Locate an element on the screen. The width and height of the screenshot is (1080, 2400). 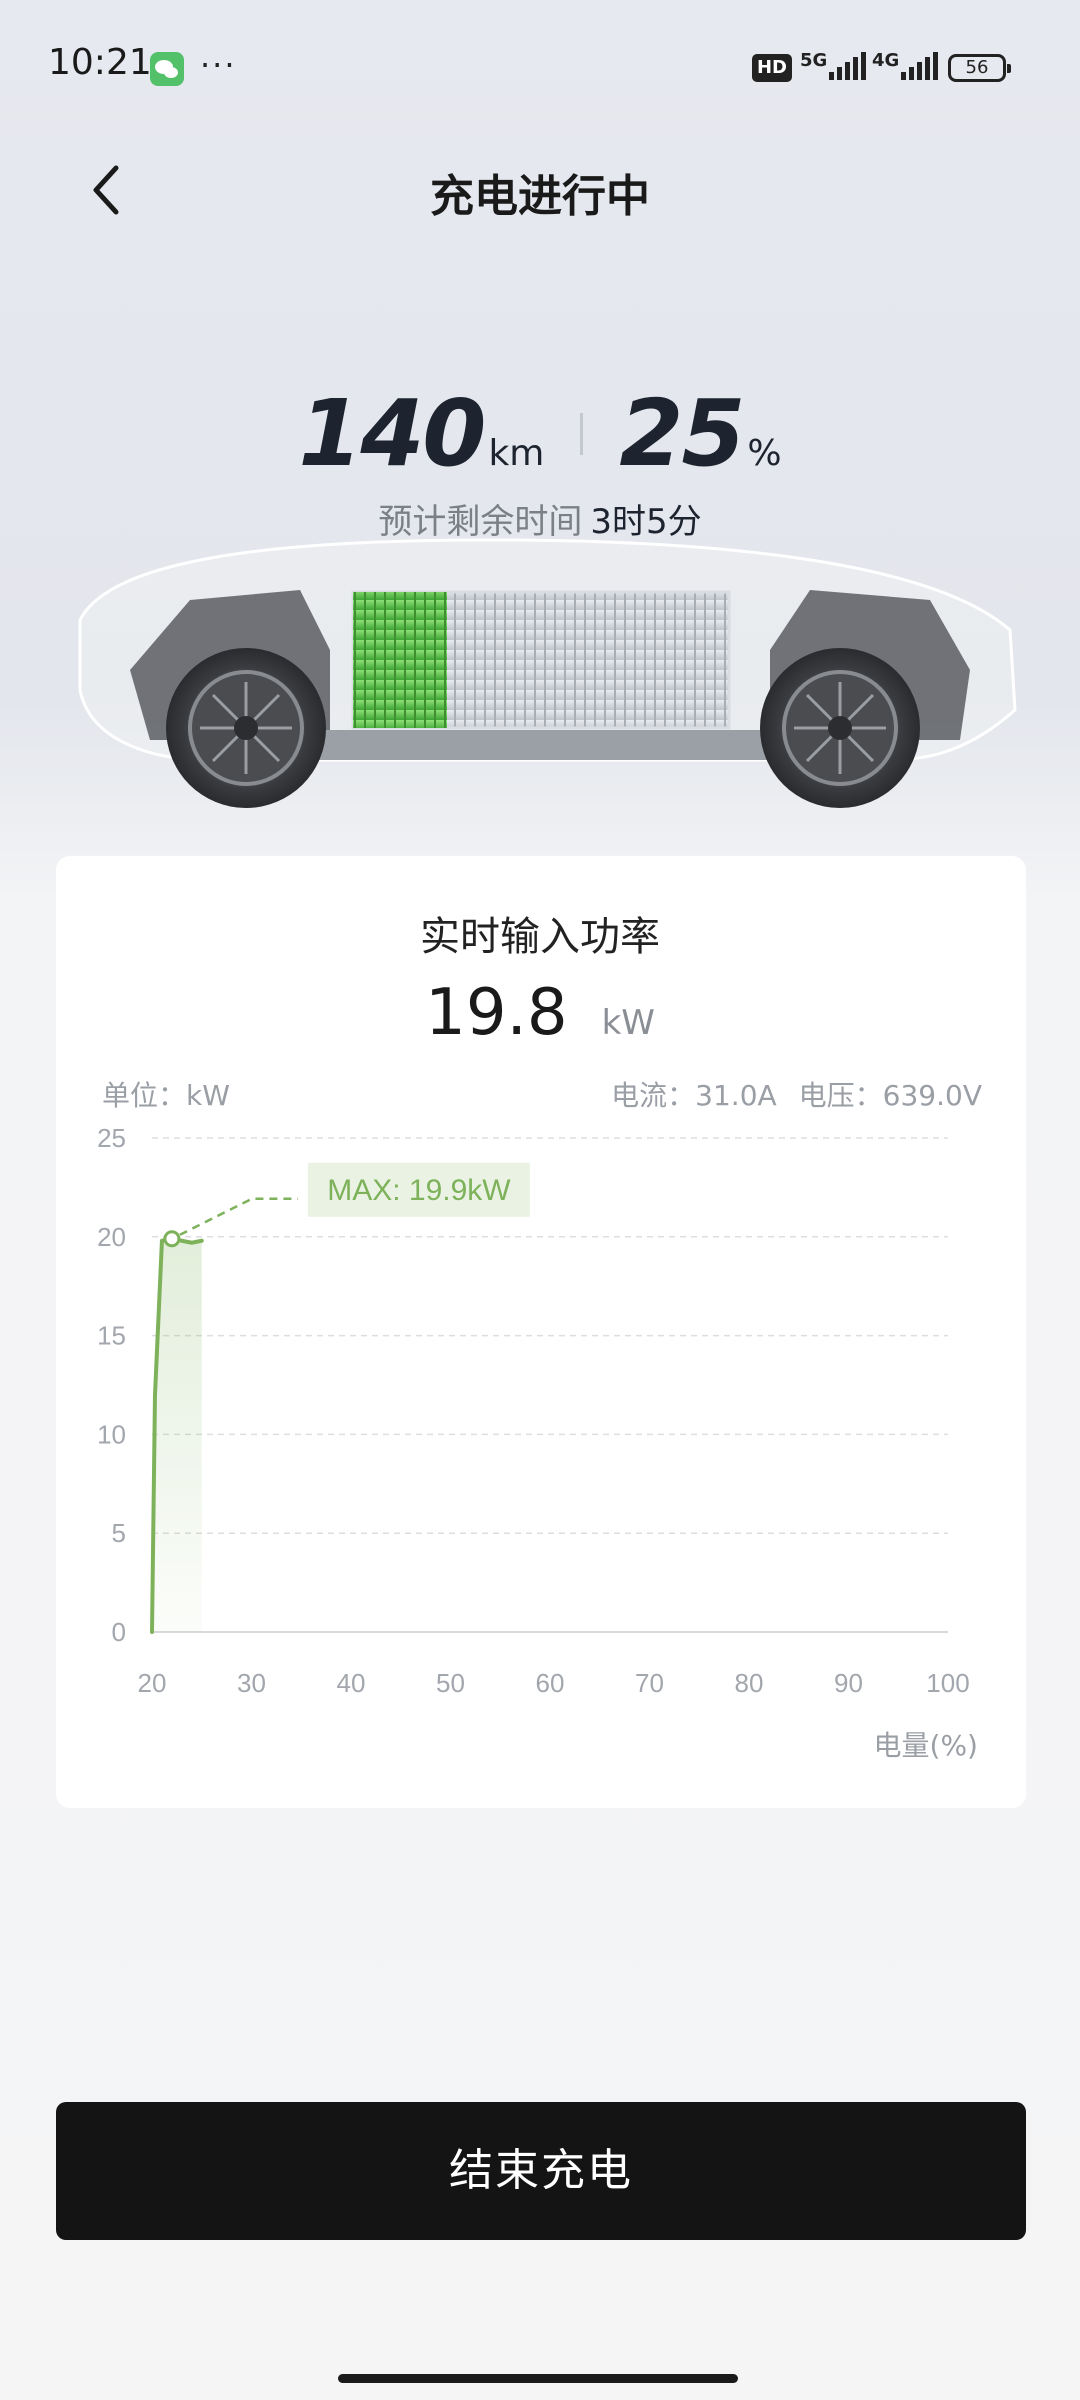
current-reading: 电流：31.0A is located at coordinates (694, 1095).